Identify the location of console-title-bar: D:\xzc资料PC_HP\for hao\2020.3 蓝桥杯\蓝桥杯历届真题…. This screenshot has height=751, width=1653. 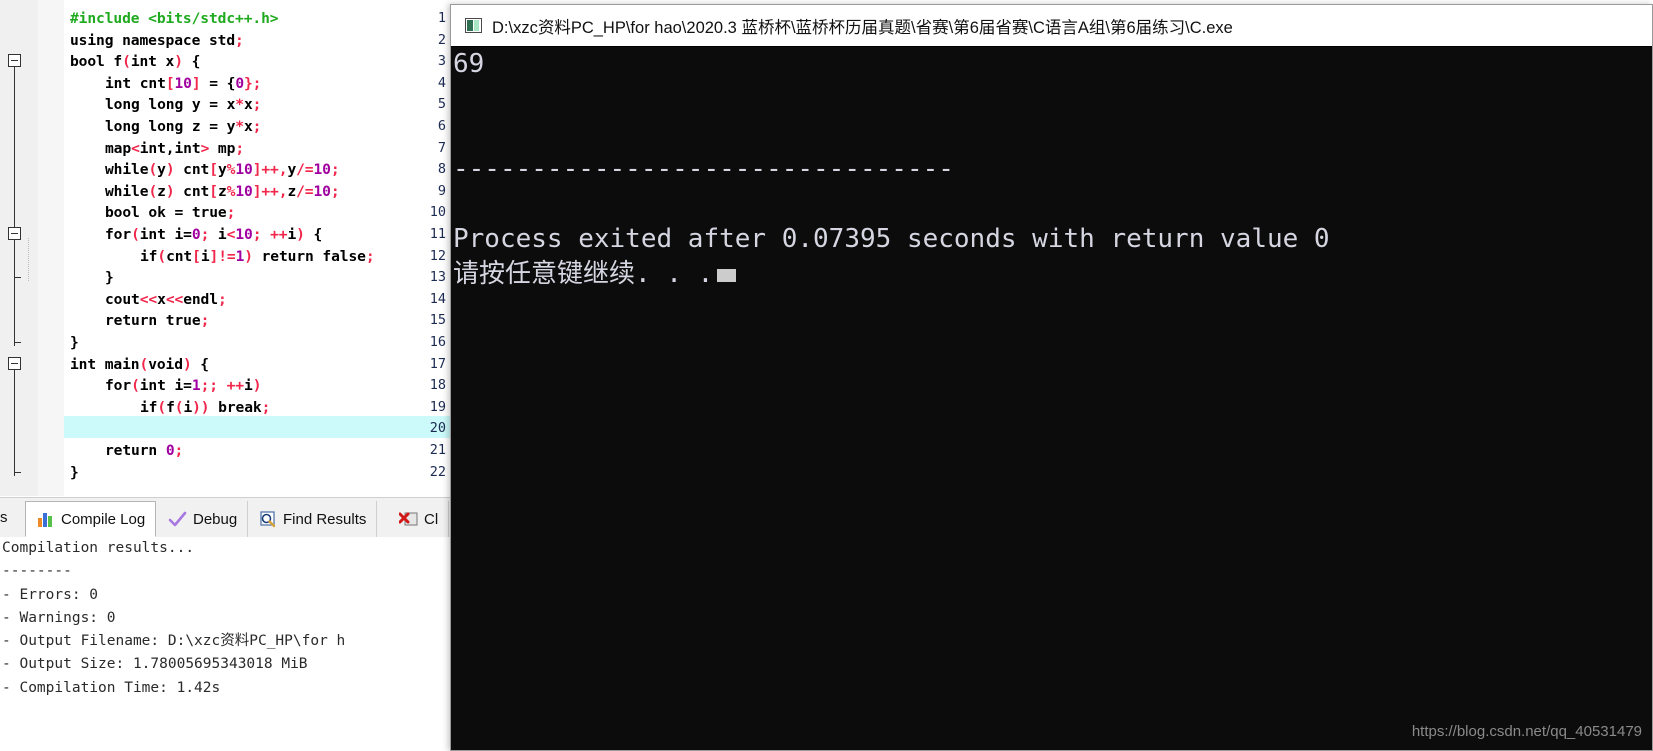
(1051, 26).